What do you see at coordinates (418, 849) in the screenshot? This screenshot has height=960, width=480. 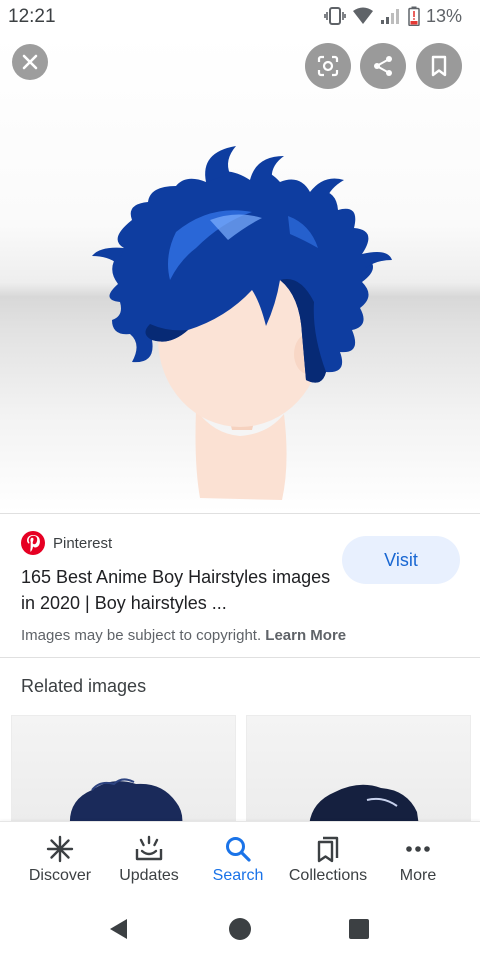 I see `more-dots-icon` at bounding box center [418, 849].